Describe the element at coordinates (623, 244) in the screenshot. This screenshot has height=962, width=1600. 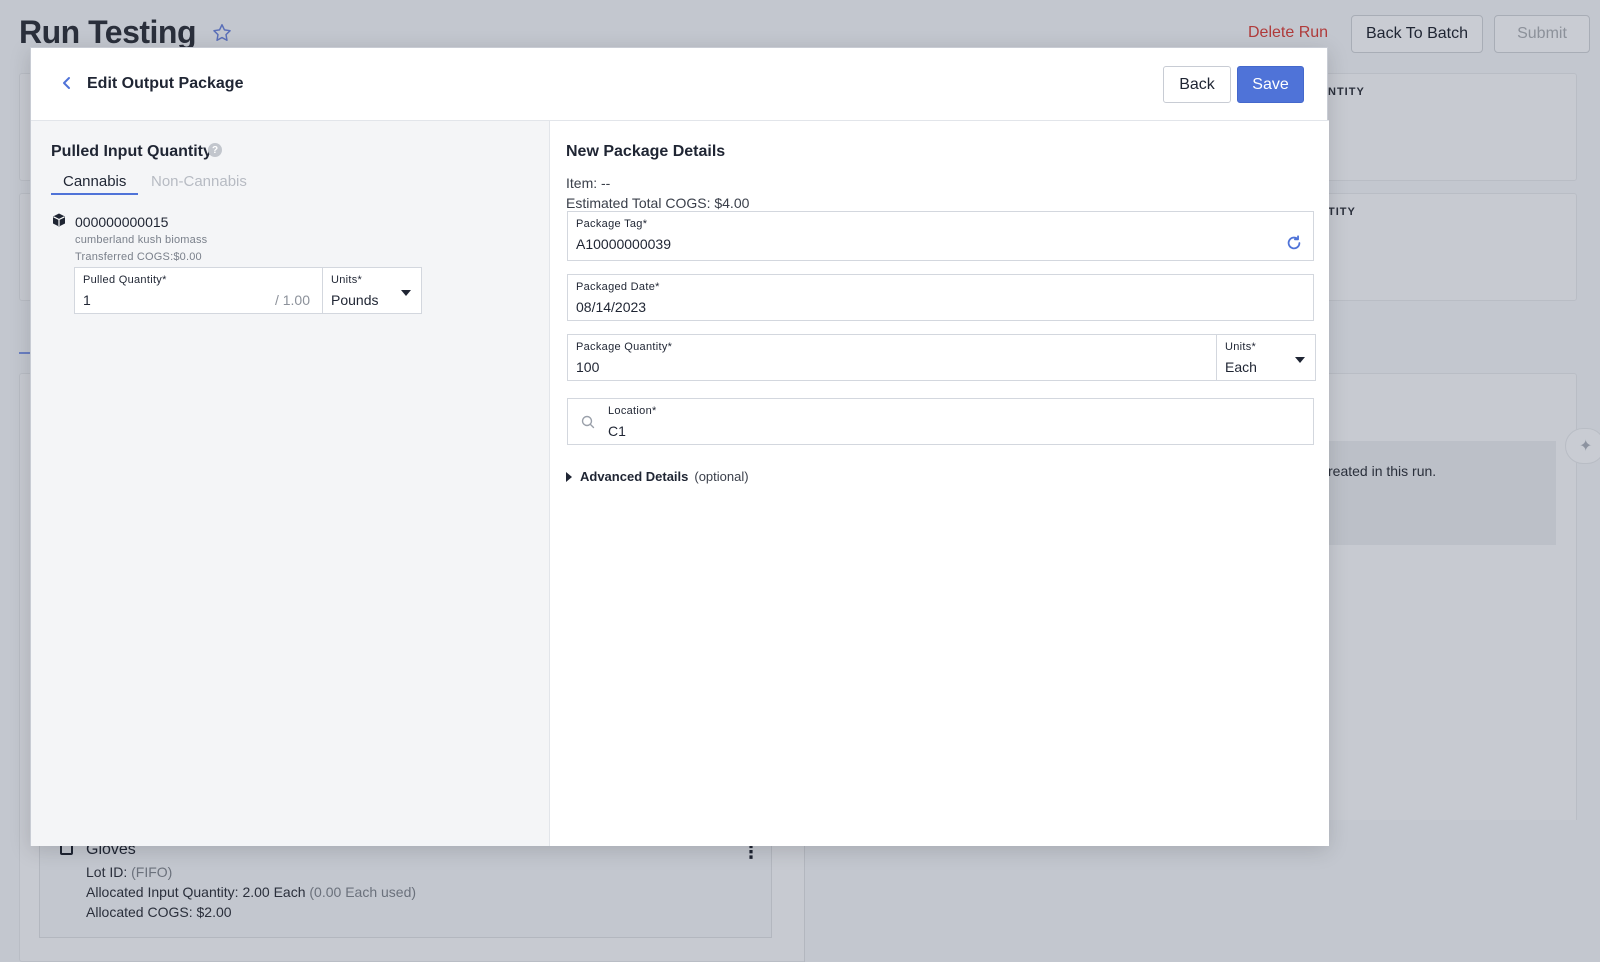
I see `package-tag-input: A10000000039` at that location.